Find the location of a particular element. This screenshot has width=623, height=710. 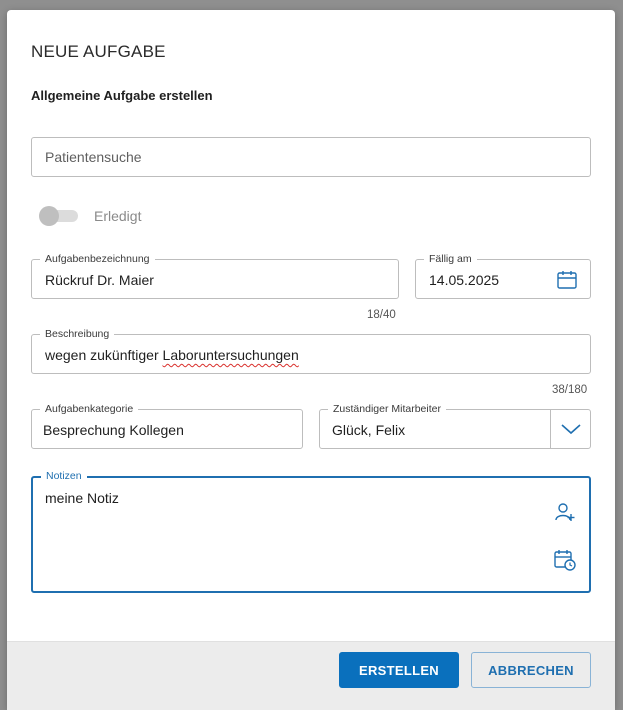

description-value: wegen zukünftiger Laboruntersuchungen is located at coordinates (172, 355).